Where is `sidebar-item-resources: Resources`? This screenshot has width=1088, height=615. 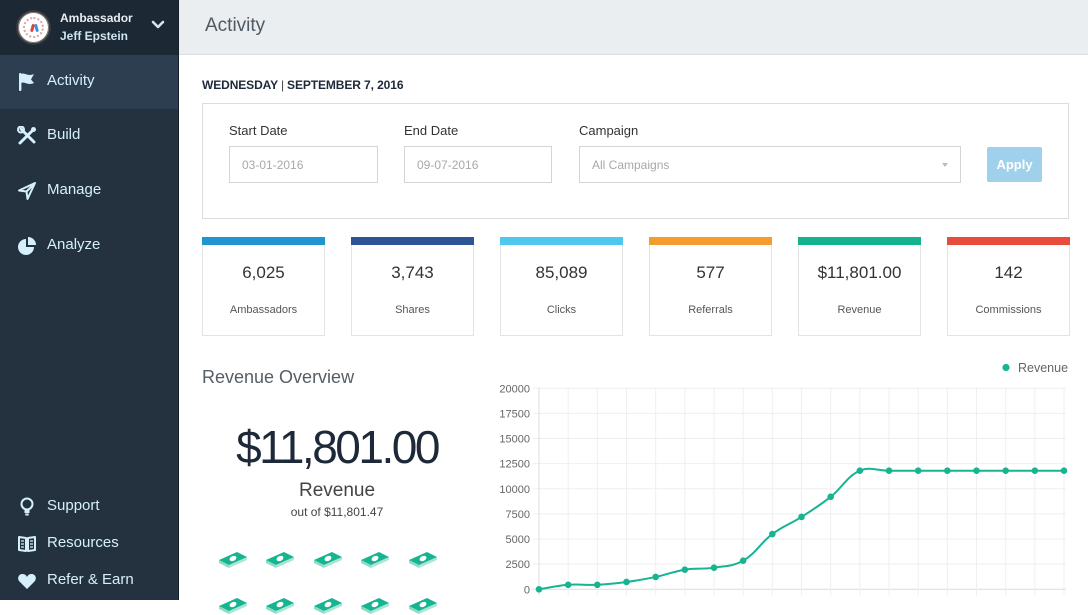 sidebar-item-resources: Resources is located at coordinates (89, 543).